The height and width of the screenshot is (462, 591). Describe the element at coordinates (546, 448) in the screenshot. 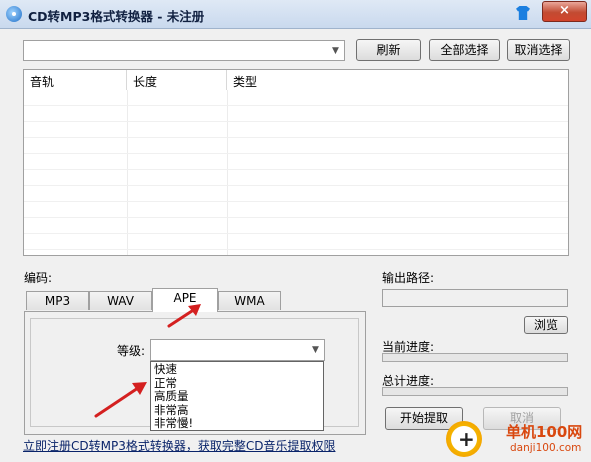

I see `watermark-subtext: danji100.com` at that location.